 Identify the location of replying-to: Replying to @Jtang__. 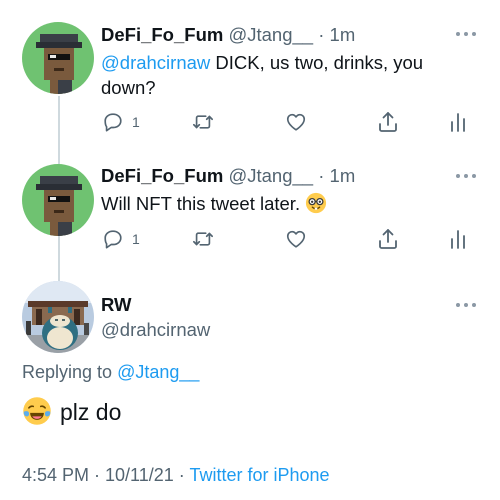
(110, 372).